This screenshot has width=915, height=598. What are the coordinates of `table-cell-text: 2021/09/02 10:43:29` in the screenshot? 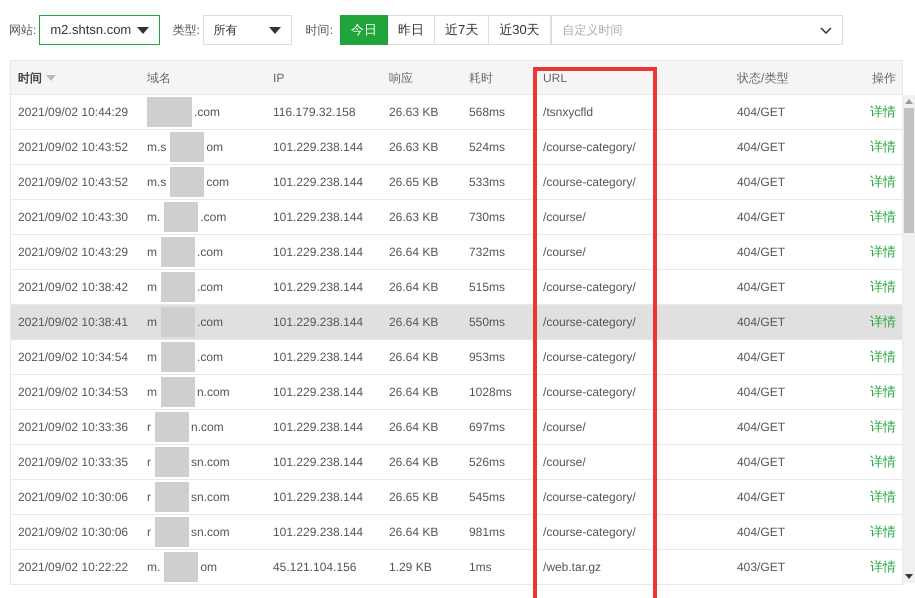 It's located at (73, 252).